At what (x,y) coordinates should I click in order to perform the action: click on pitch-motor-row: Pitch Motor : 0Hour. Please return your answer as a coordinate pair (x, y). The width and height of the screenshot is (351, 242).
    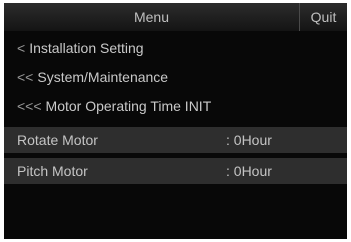
    Looking at the image, I should click on (175, 171).